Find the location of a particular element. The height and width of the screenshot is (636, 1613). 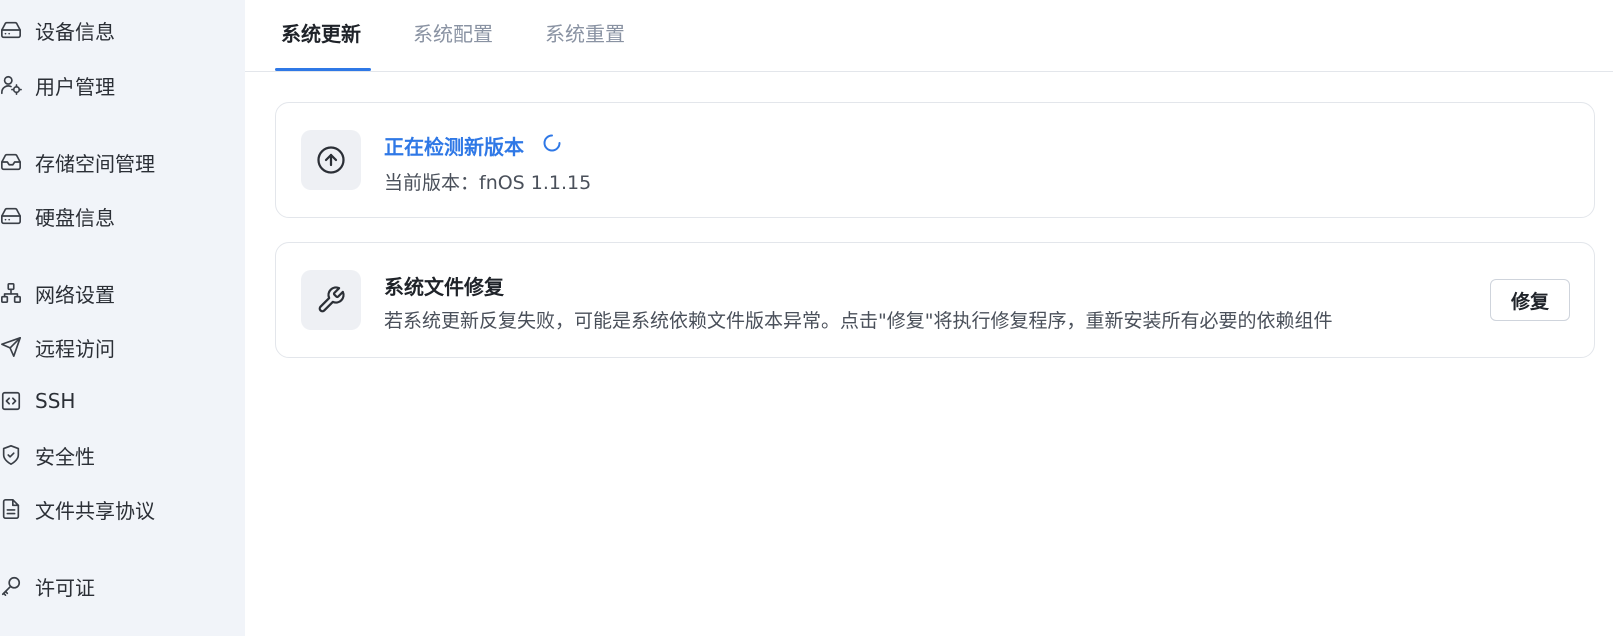

sidebar-item-license: 许可证 is located at coordinates (122, 586).